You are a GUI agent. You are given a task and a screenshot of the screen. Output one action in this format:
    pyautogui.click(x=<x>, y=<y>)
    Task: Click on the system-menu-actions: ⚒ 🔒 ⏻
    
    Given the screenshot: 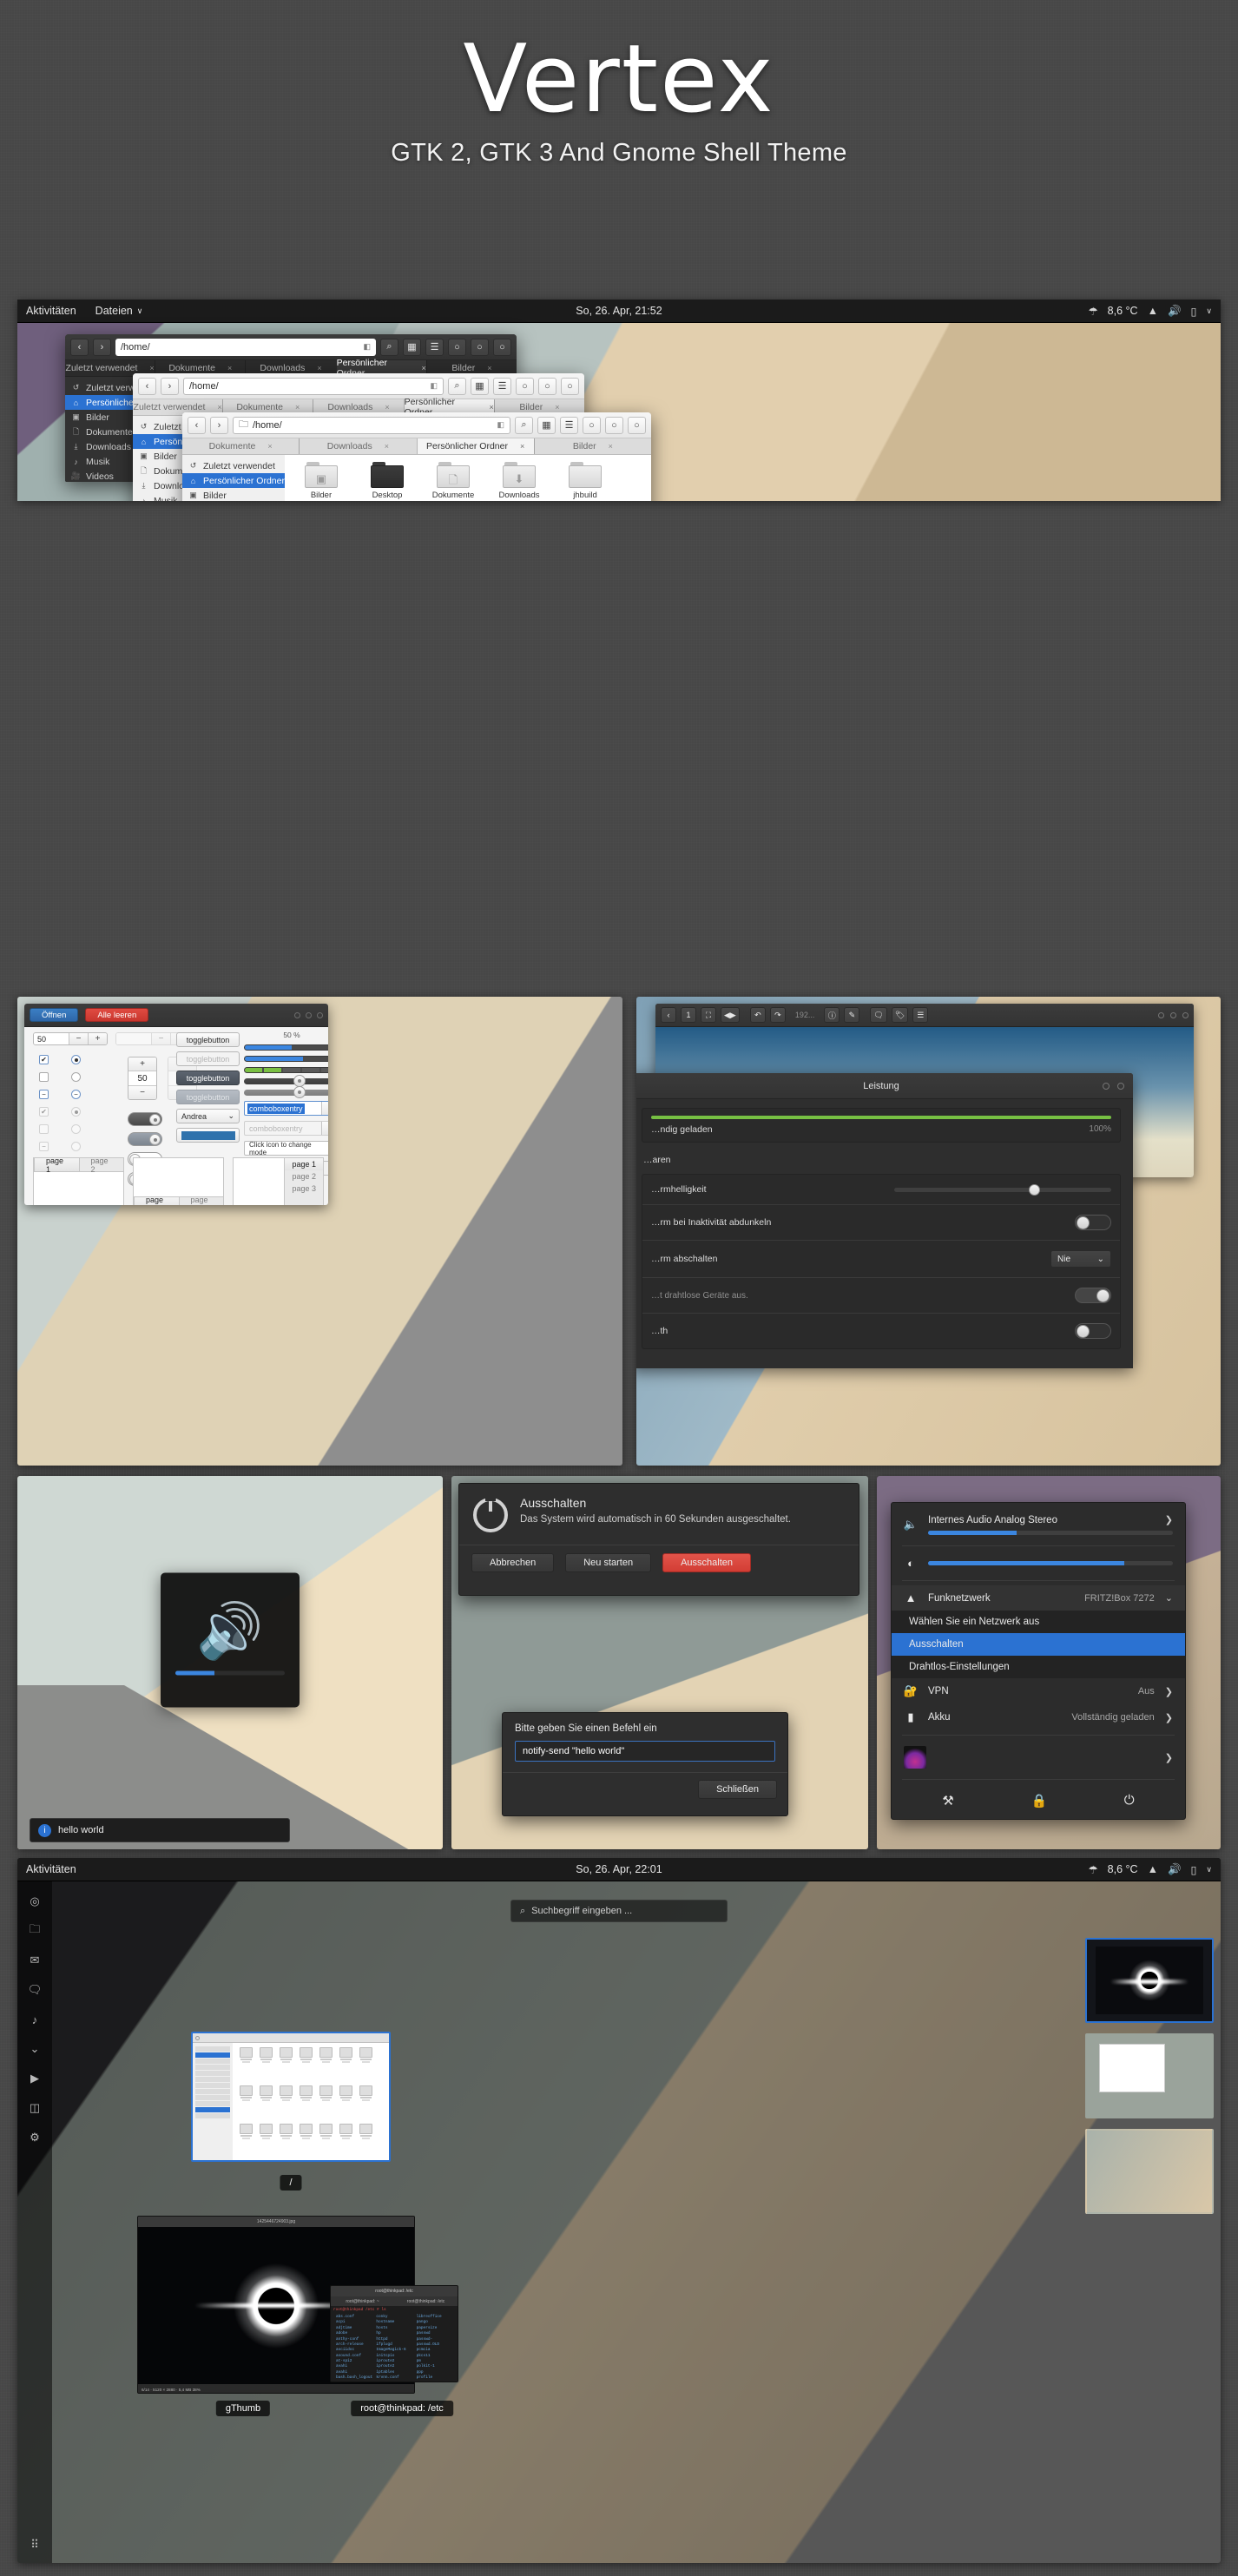 What is the action you would take?
    pyautogui.click(x=1038, y=1799)
    